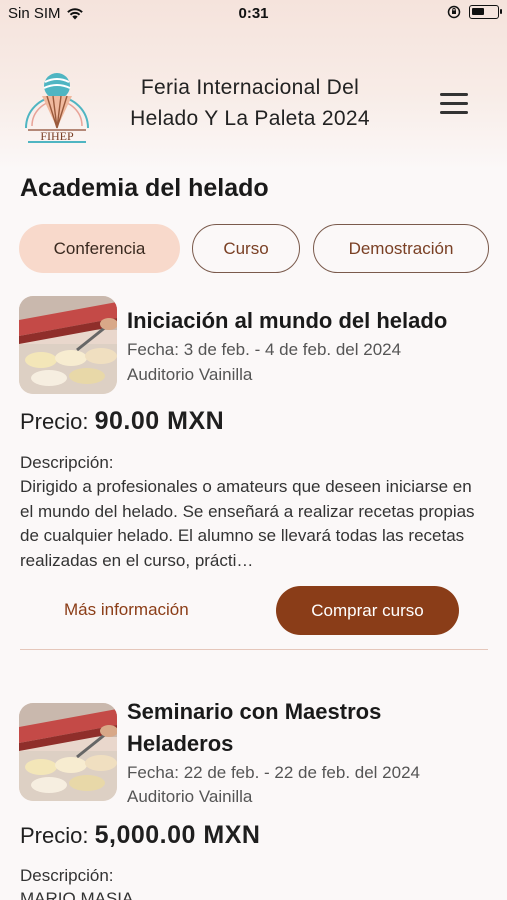 The height and width of the screenshot is (900, 507). What do you see at coordinates (180, 743) in the screenshot?
I see `course-title-line2: Heladeros` at bounding box center [180, 743].